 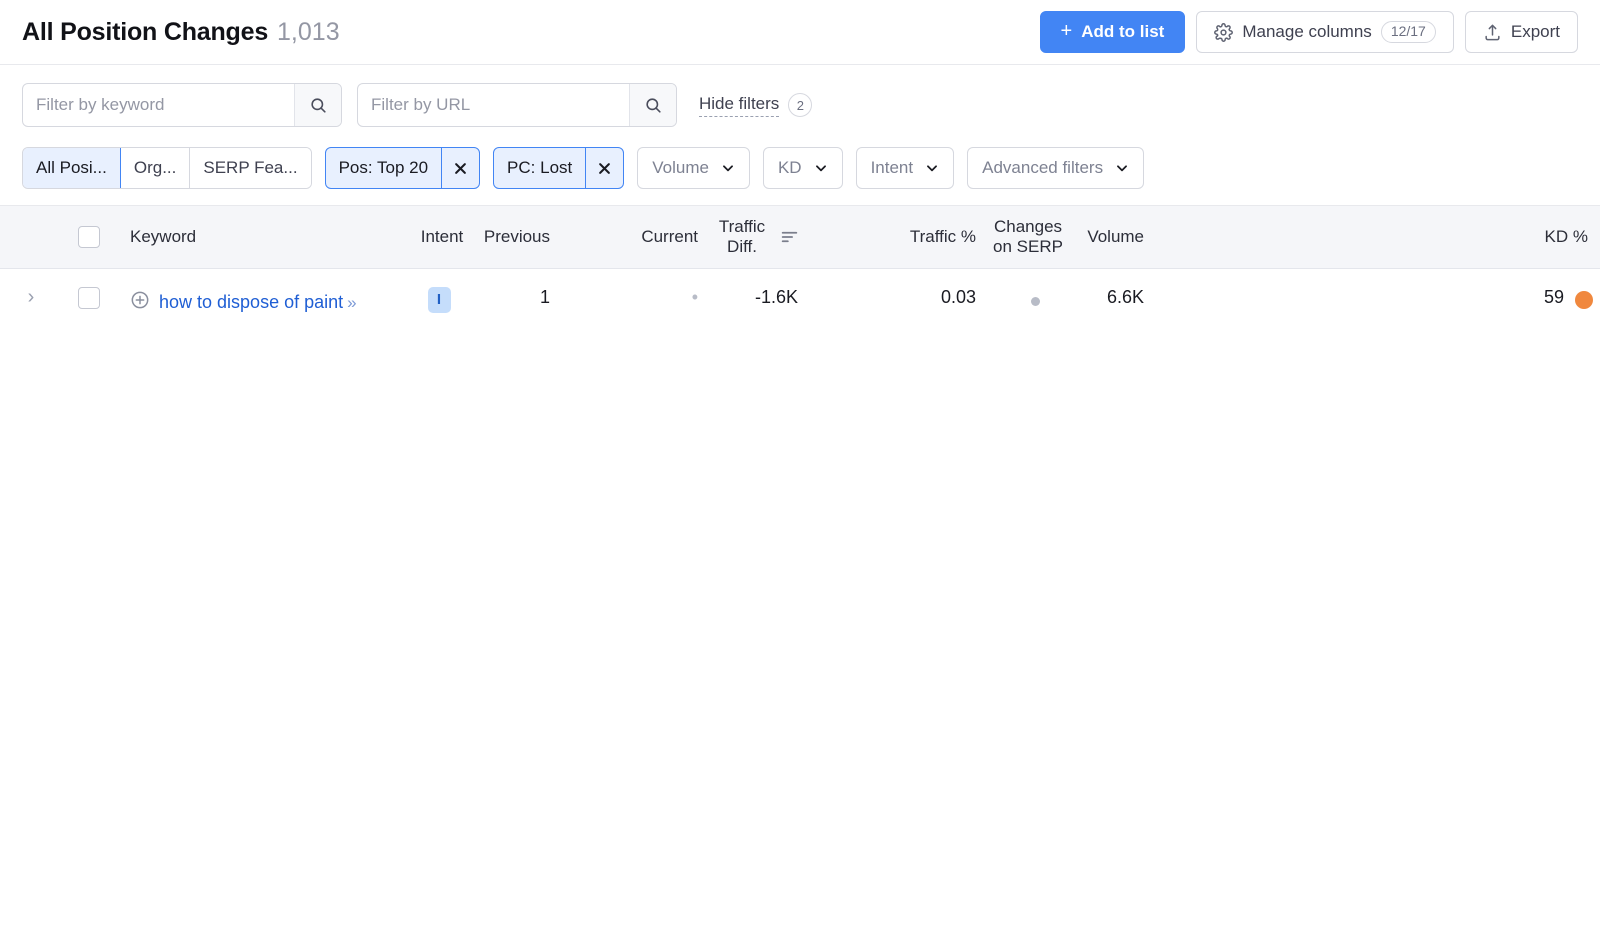 I want to click on filter-chip-position: Pos: Top 20, so click(x=402, y=168).